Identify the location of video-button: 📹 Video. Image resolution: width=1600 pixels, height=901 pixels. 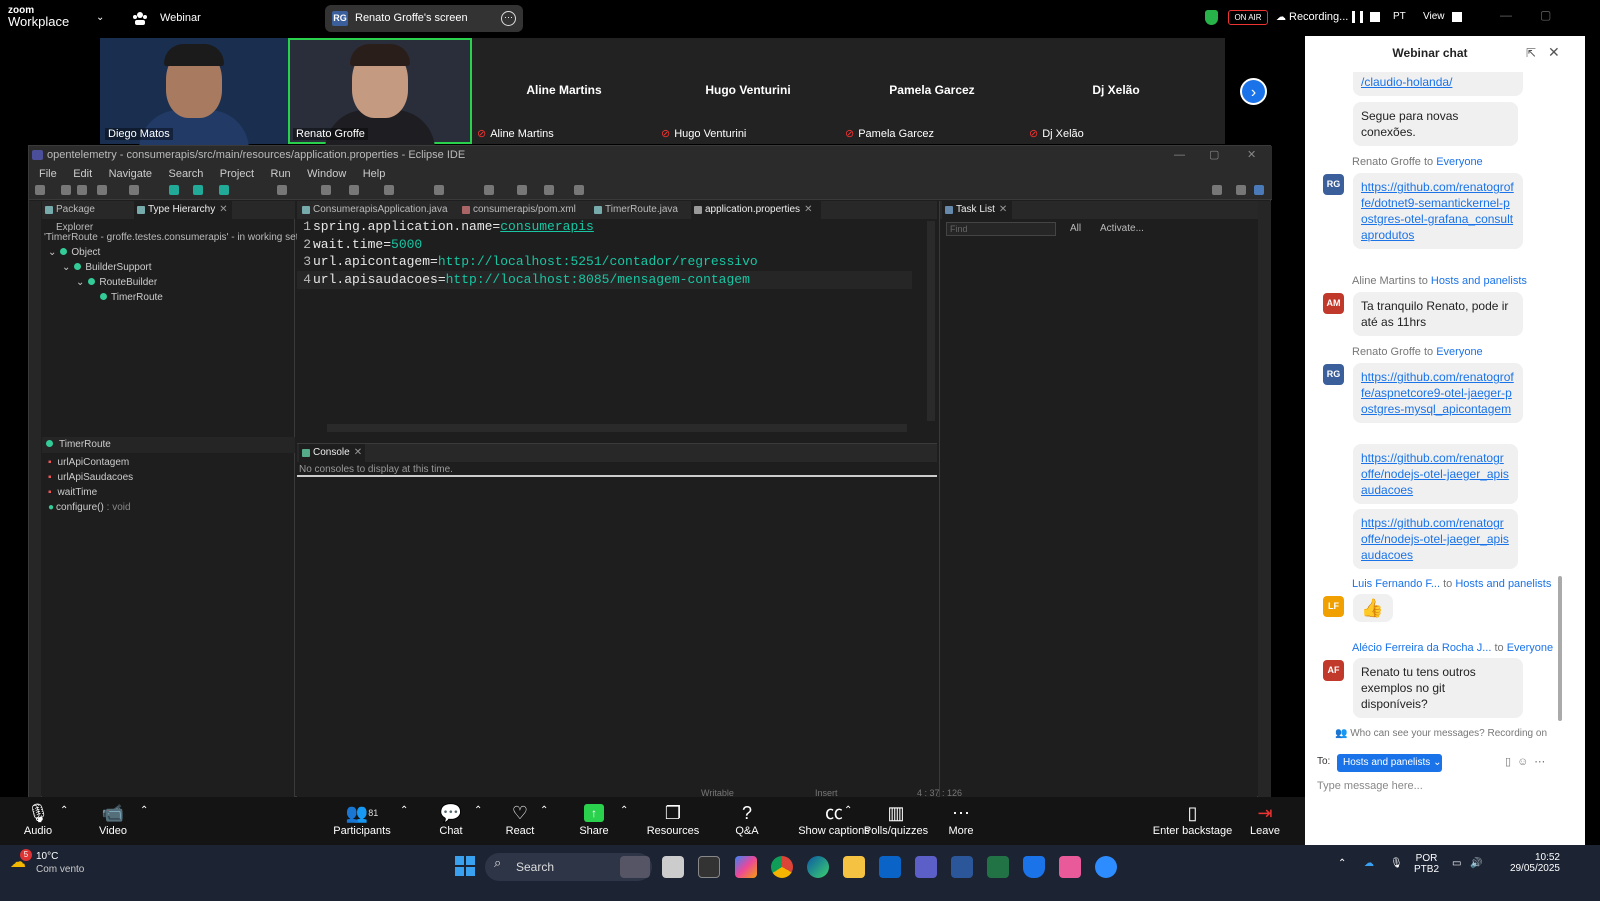
(113, 819).